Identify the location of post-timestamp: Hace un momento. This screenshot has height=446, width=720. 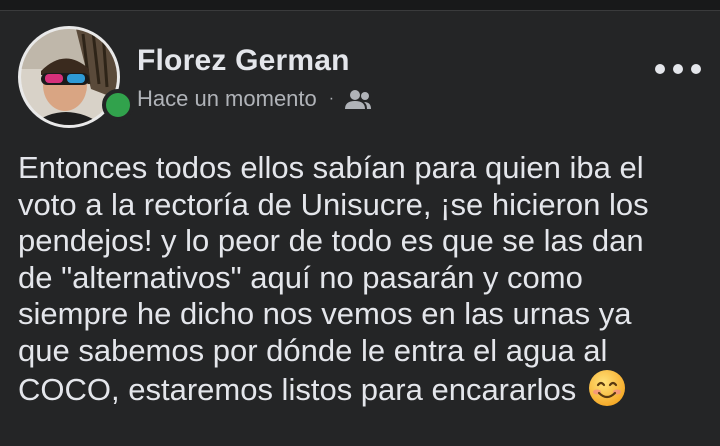
(227, 99).